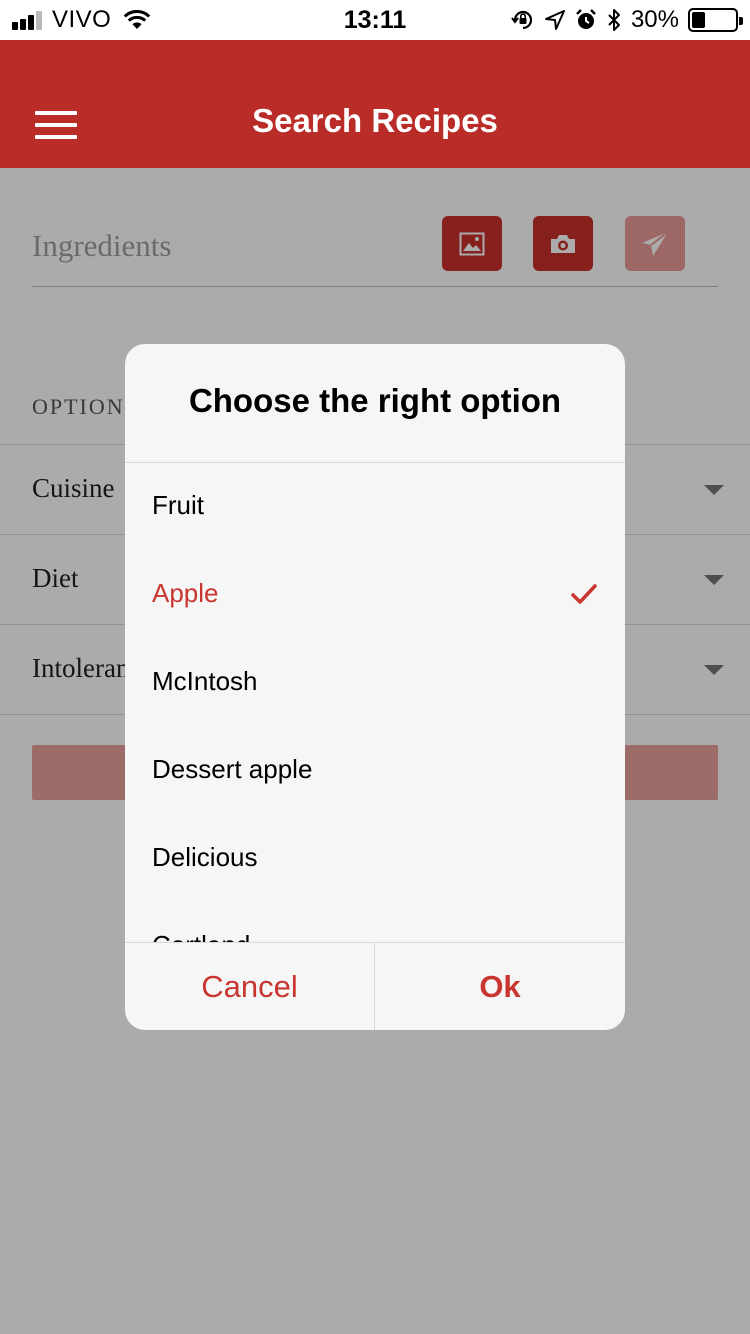  What do you see at coordinates (185, 593) in the screenshot?
I see `list-item-label: Apple` at bounding box center [185, 593].